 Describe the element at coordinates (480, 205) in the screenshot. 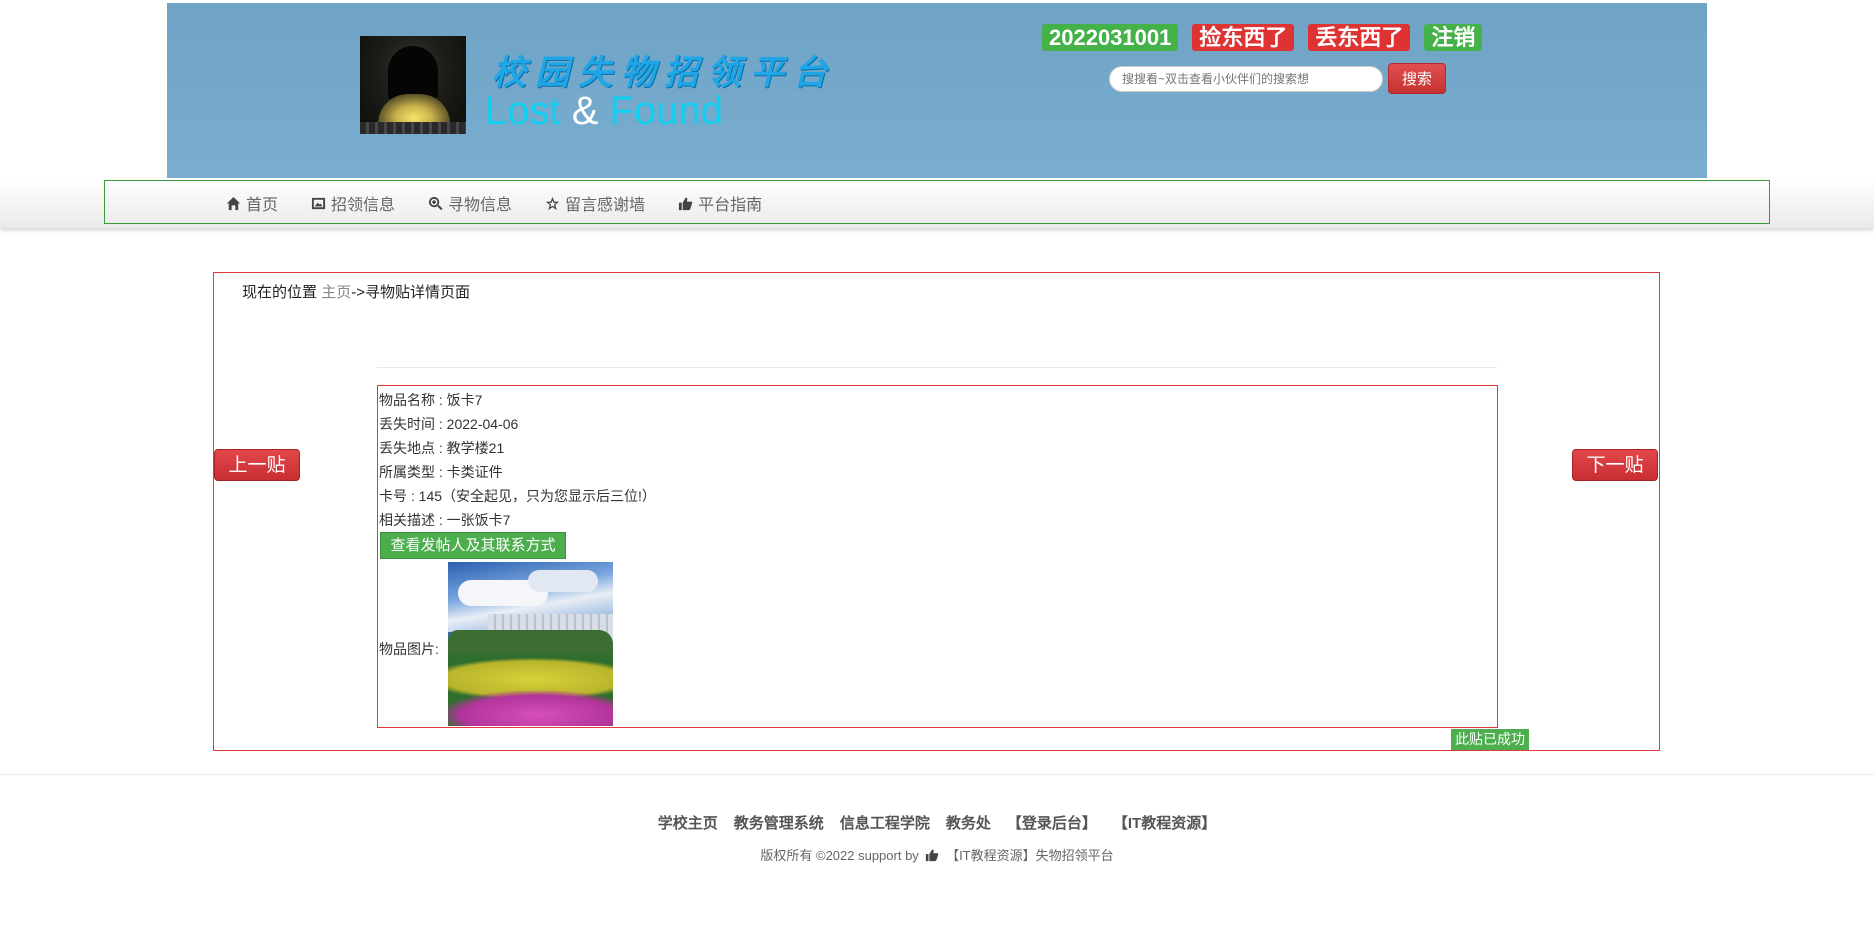

I see `nav-item-label: 寻物信息` at that location.